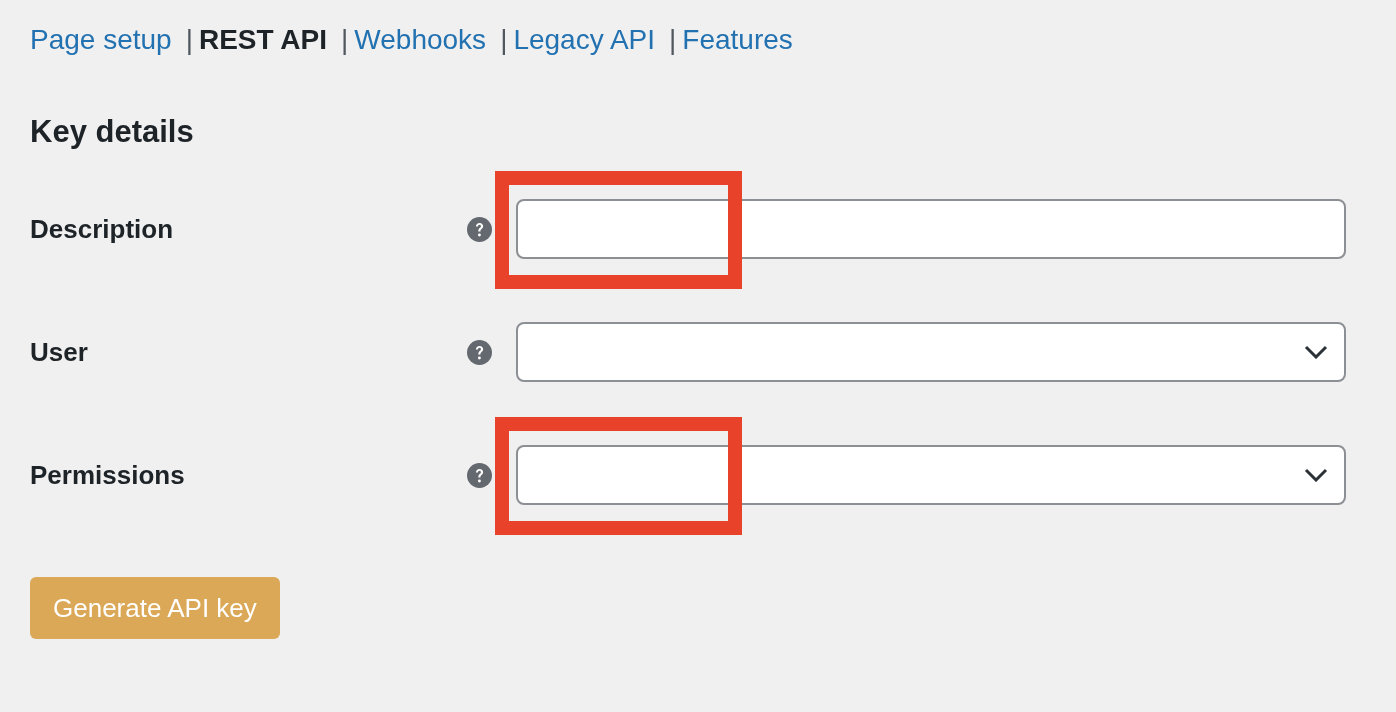  I want to click on field-label: Permissions, so click(108, 475).